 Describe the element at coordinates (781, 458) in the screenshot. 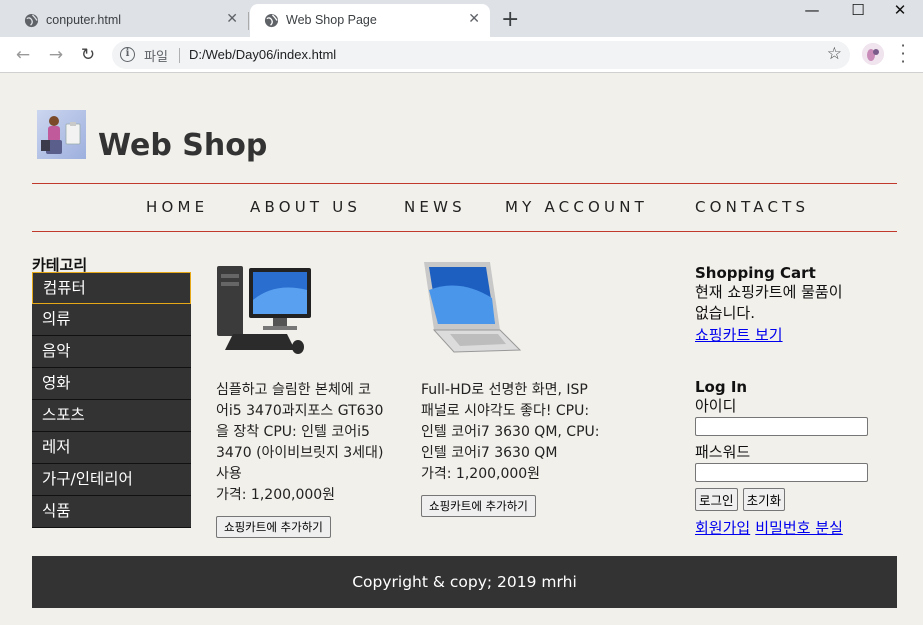

I see `login-box: Log In 아이디 패스워드 로그인 초기화 회원가입 비밀번호 분실` at that location.